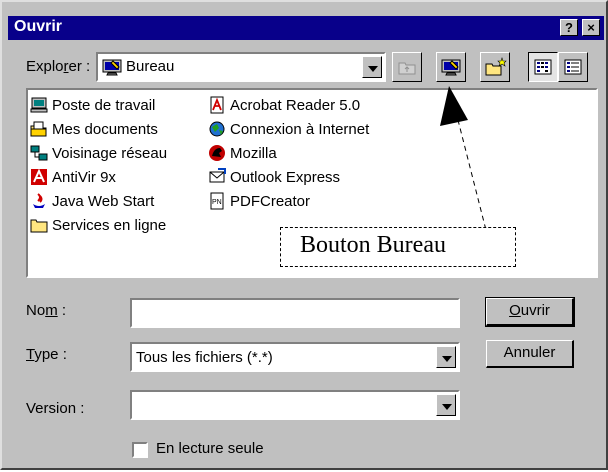  I want to click on version-dropdown-button, so click(446, 405).